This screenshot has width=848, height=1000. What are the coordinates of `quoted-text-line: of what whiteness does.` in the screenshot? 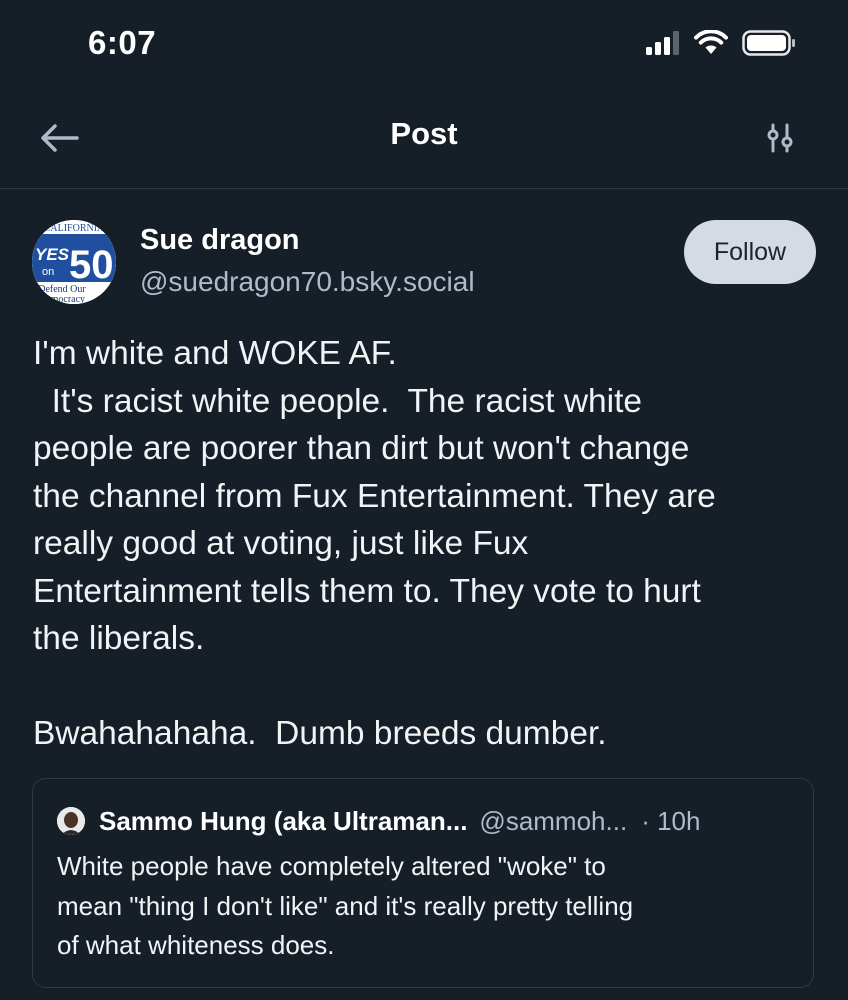 It's located at (196, 945).